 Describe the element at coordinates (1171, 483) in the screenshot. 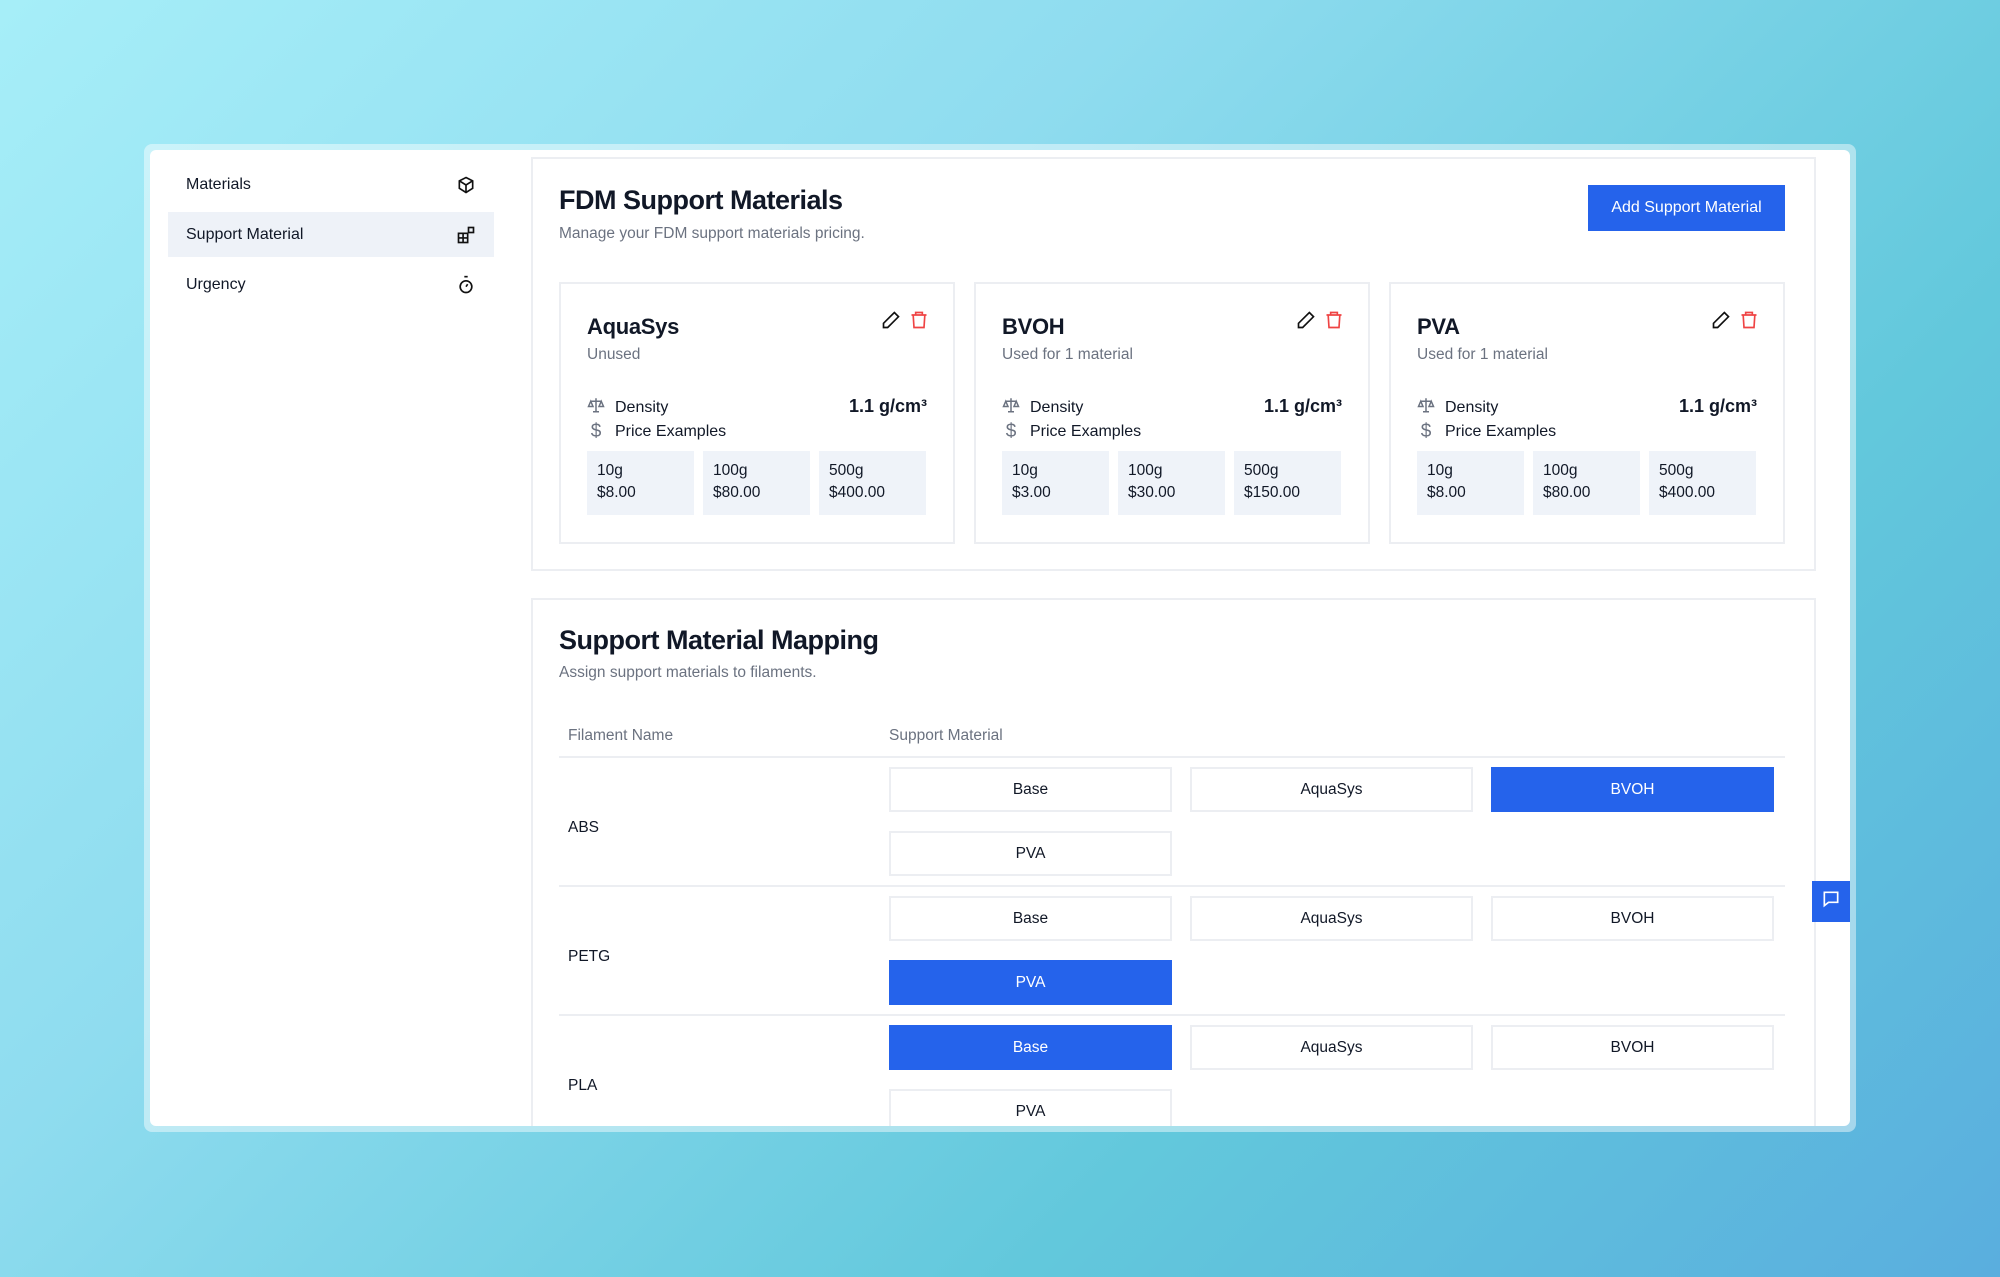

I see `price-example: 100g $30.00` at that location.